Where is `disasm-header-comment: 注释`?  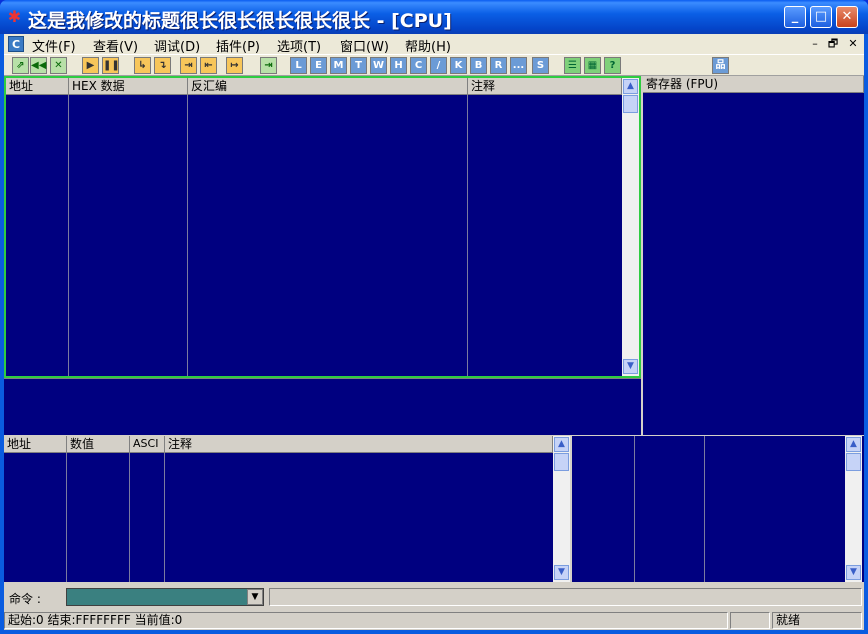 disasm-header-comment: 注释 is located at coordinates (545, 86).